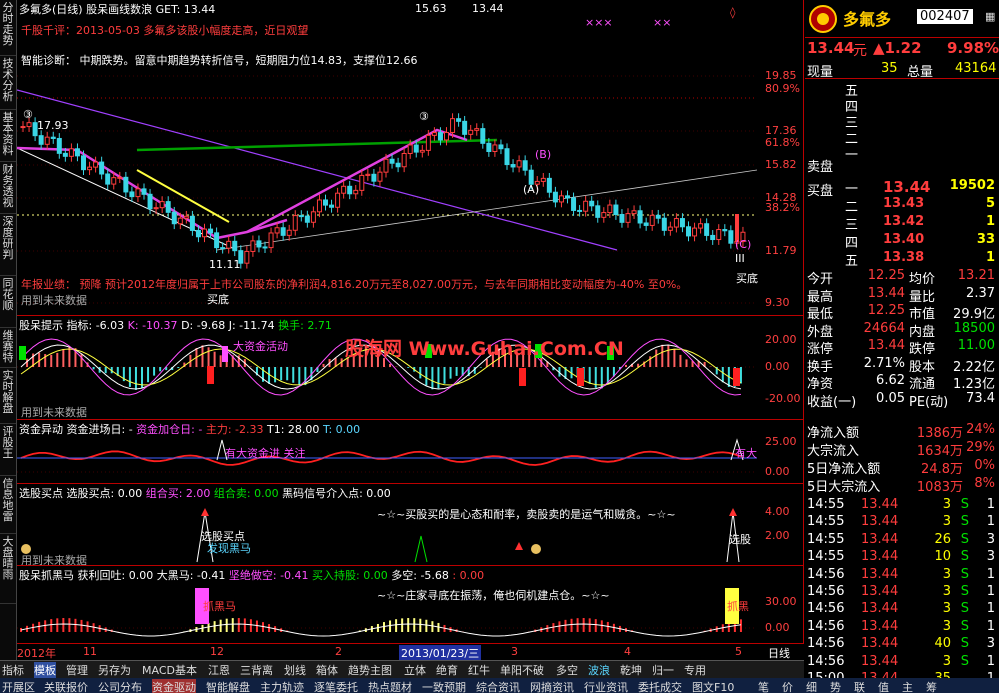 This screenshot has width=999, height=693. I want to click on bottom-tab: 公司分布, so click(120, 686).